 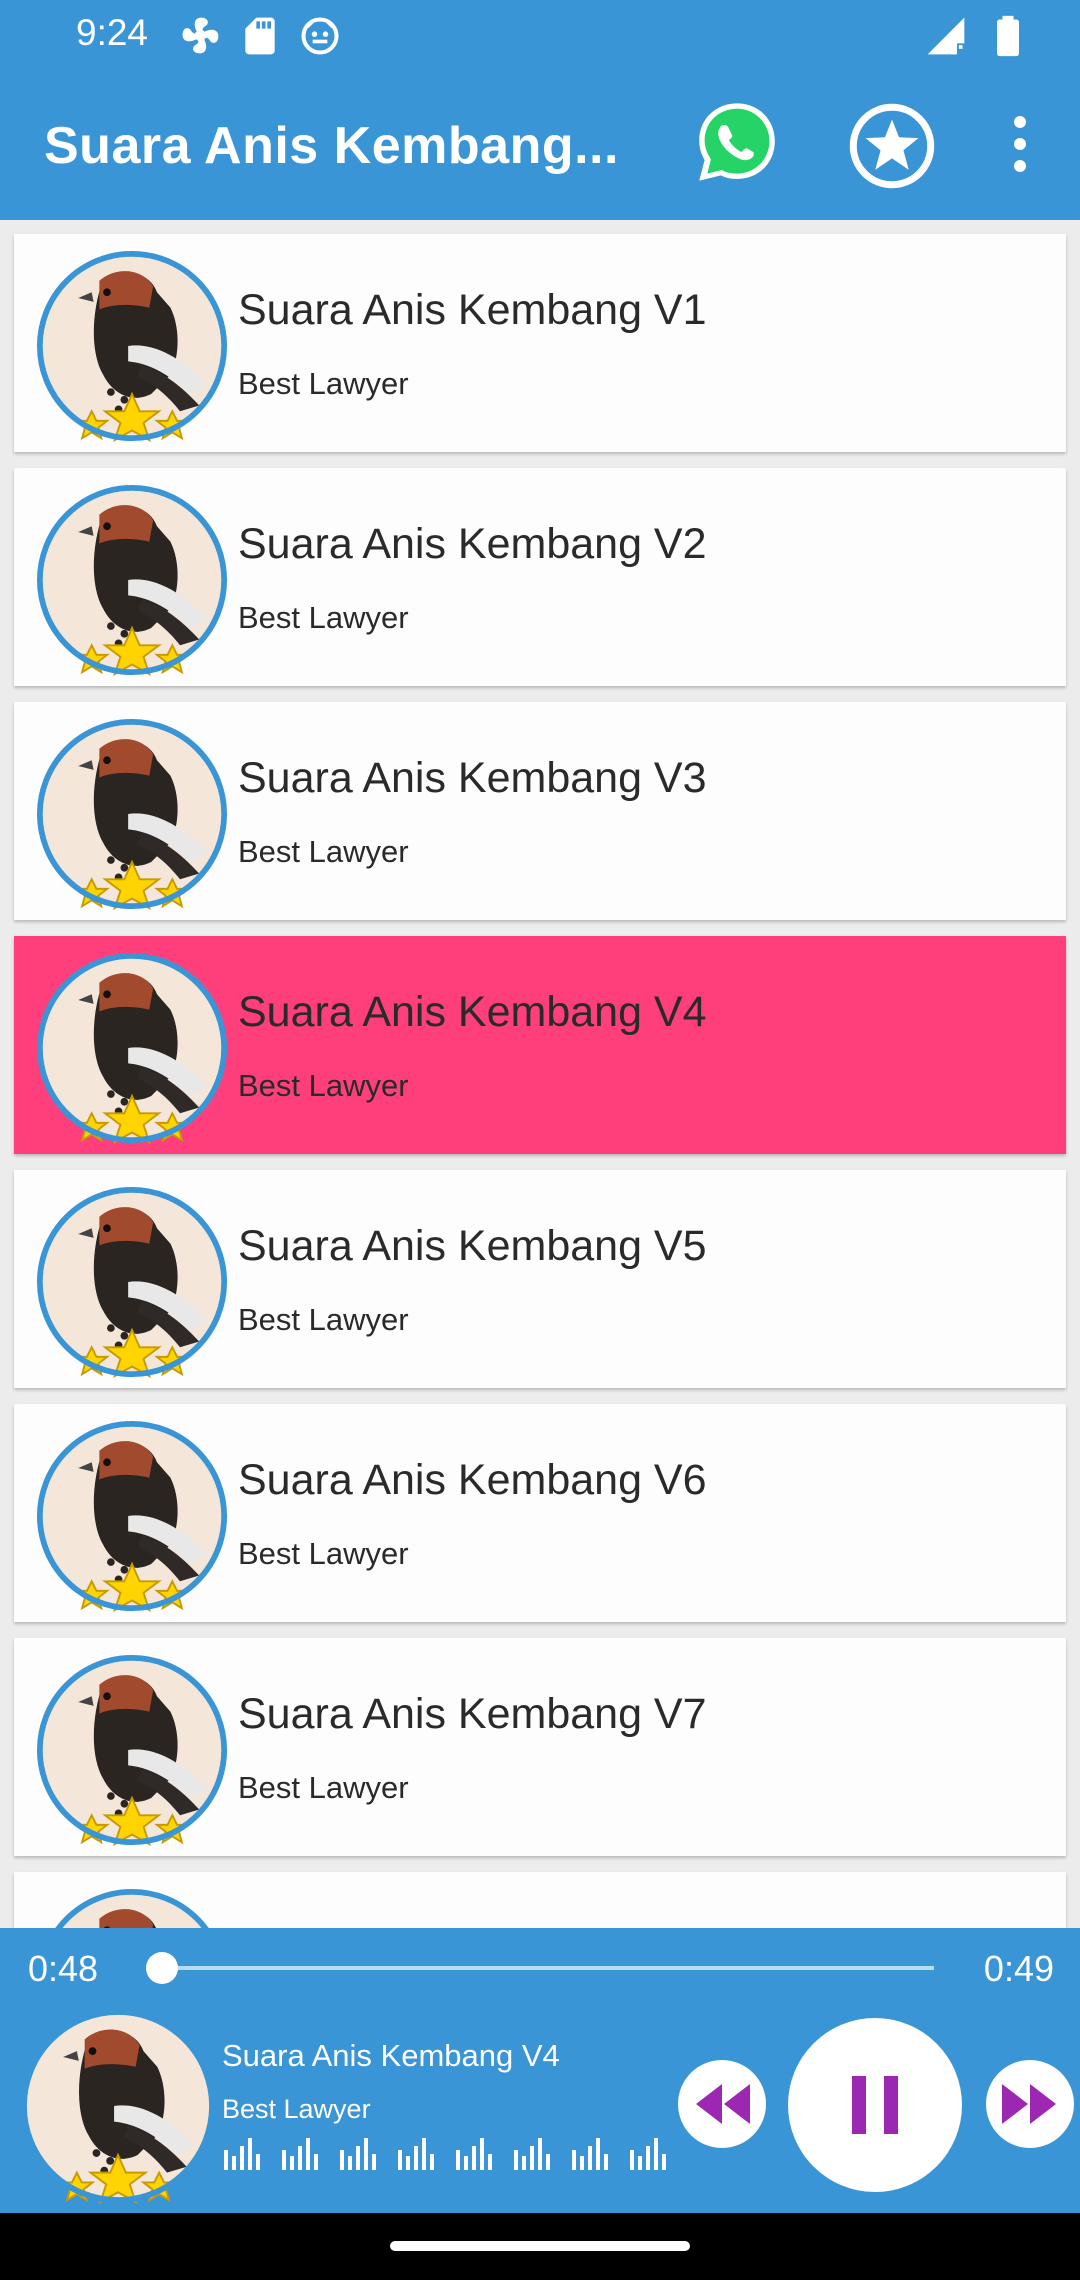 What do you see at coordinates (540, 577) in the screenshot?
I see `song-item: Suara Anis Kembang V2 Best Lawyer` at bounding box center [540, 577].